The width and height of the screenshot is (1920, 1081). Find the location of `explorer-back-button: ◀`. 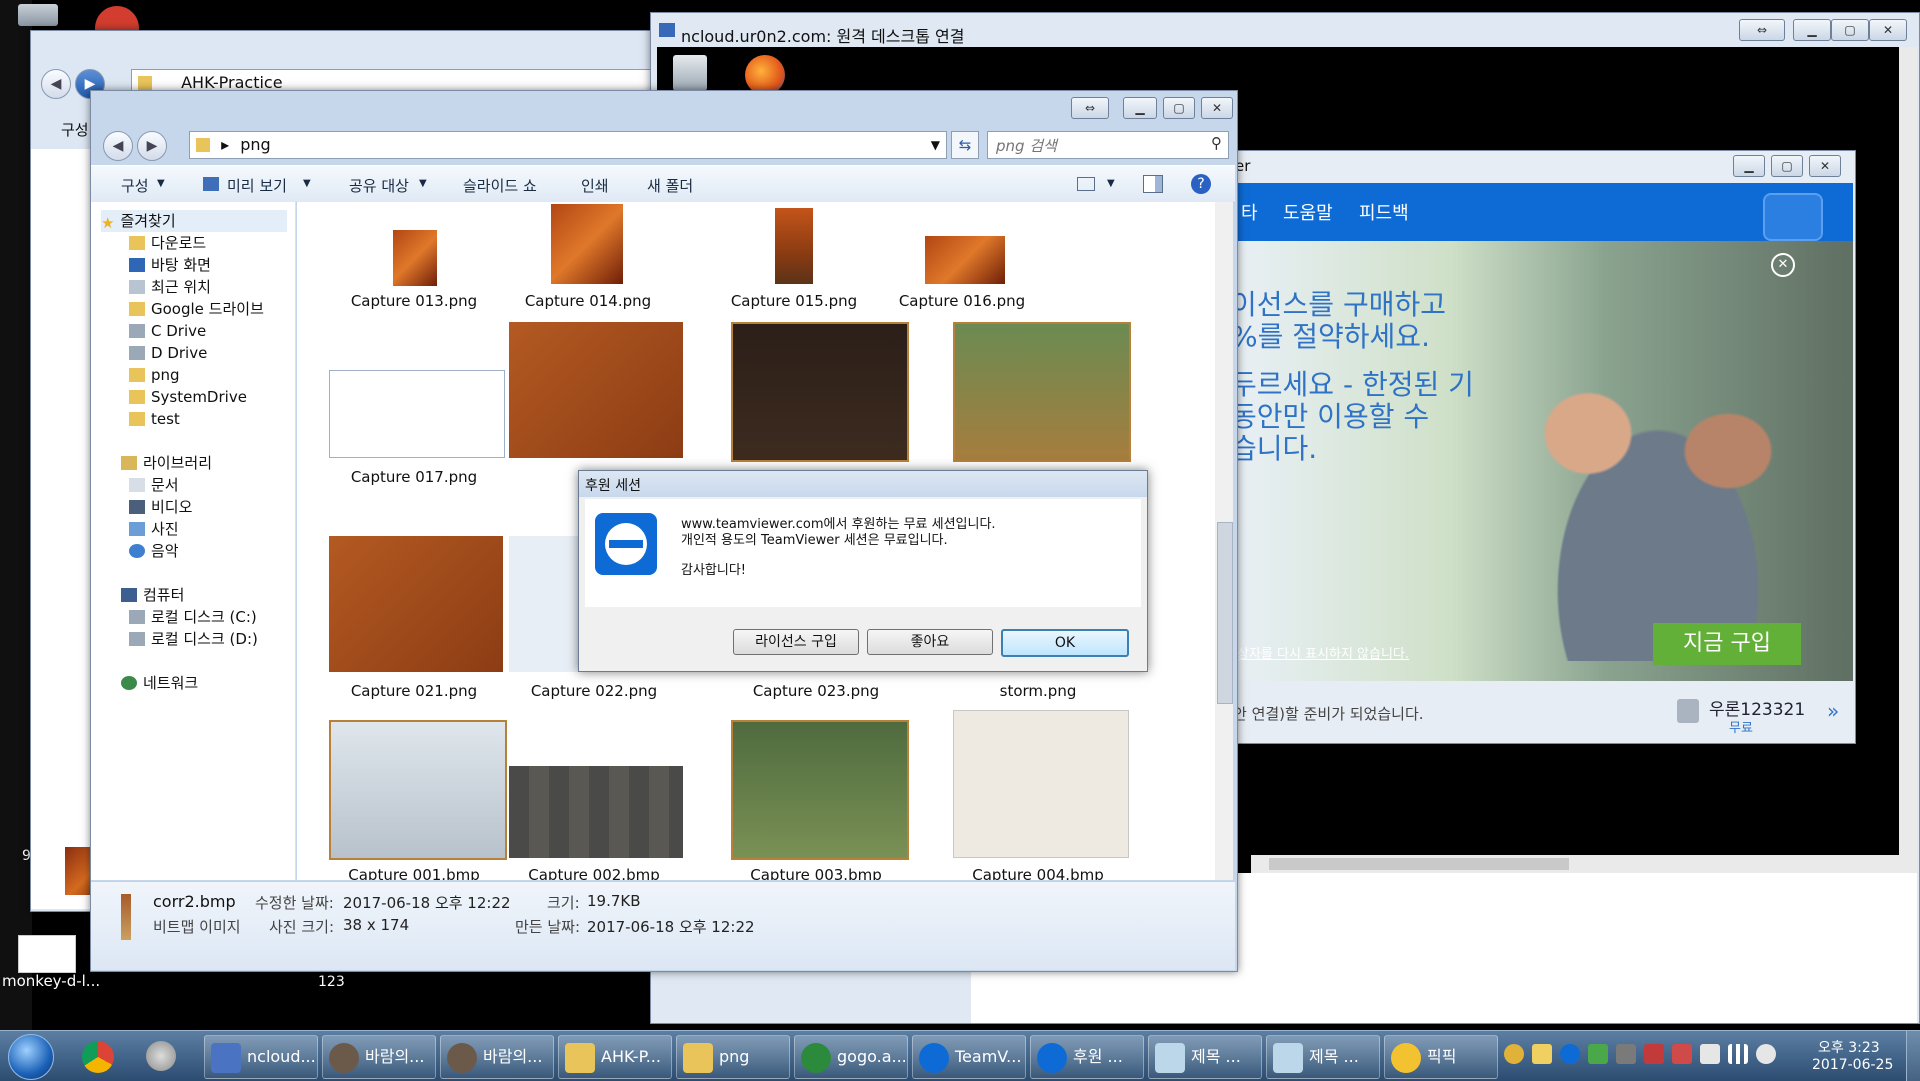

explorer-back-button: ◀ is located at coordinates (118, 146).